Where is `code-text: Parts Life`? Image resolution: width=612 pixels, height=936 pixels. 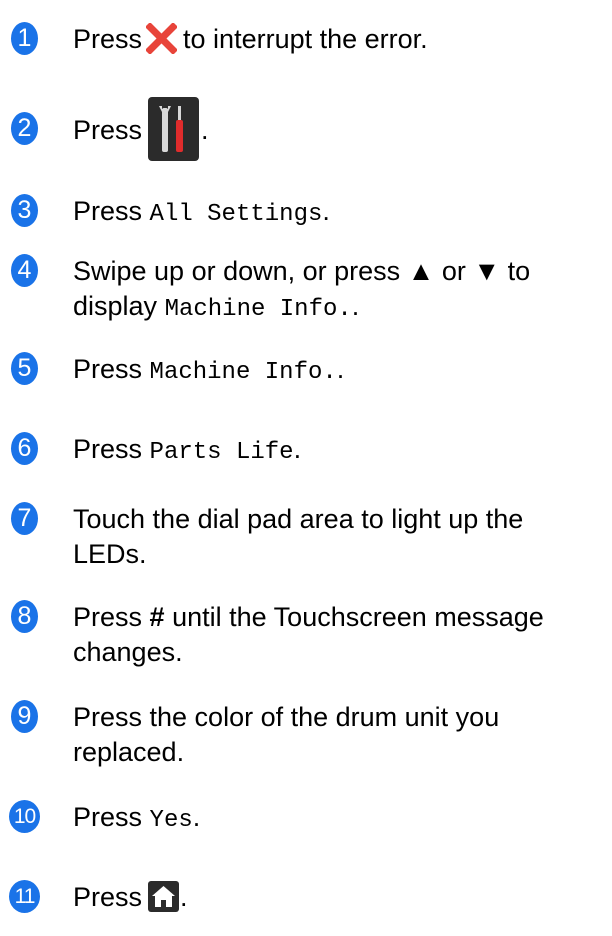 code-text: Parts Life is located at coordinates (221, 452).